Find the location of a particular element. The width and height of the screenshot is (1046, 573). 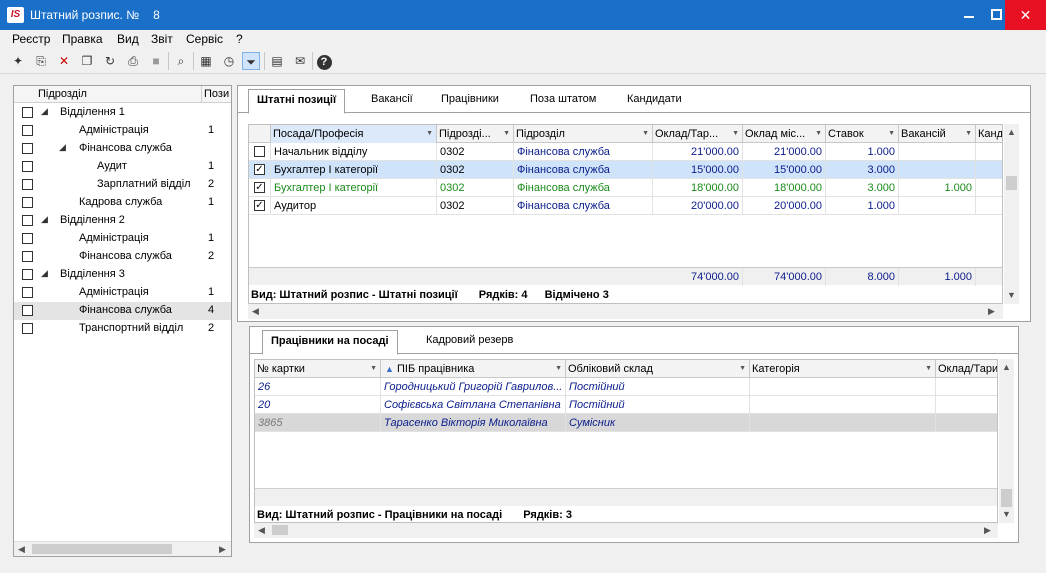

tree-item: Транспортний відділ 2 is located at coordinates (122, 329).